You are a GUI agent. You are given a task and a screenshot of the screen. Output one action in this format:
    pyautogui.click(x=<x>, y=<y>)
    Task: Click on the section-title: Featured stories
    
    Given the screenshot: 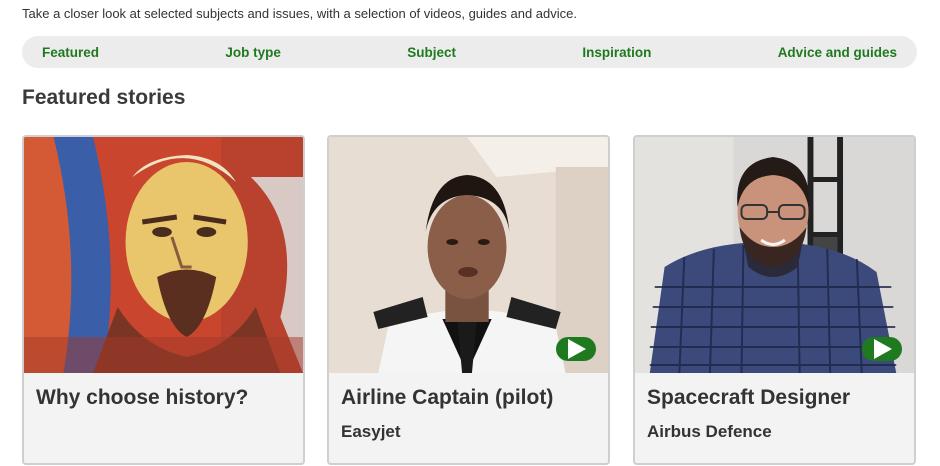 What is the action you would take?
    pyautogui.click(x=104, y=97)
    